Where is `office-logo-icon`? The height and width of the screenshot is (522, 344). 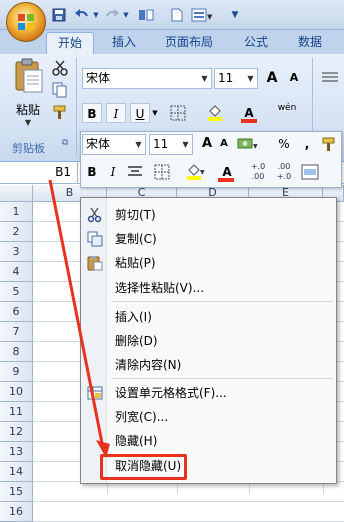
office-logo-icon is located at coordinates (26, 22).